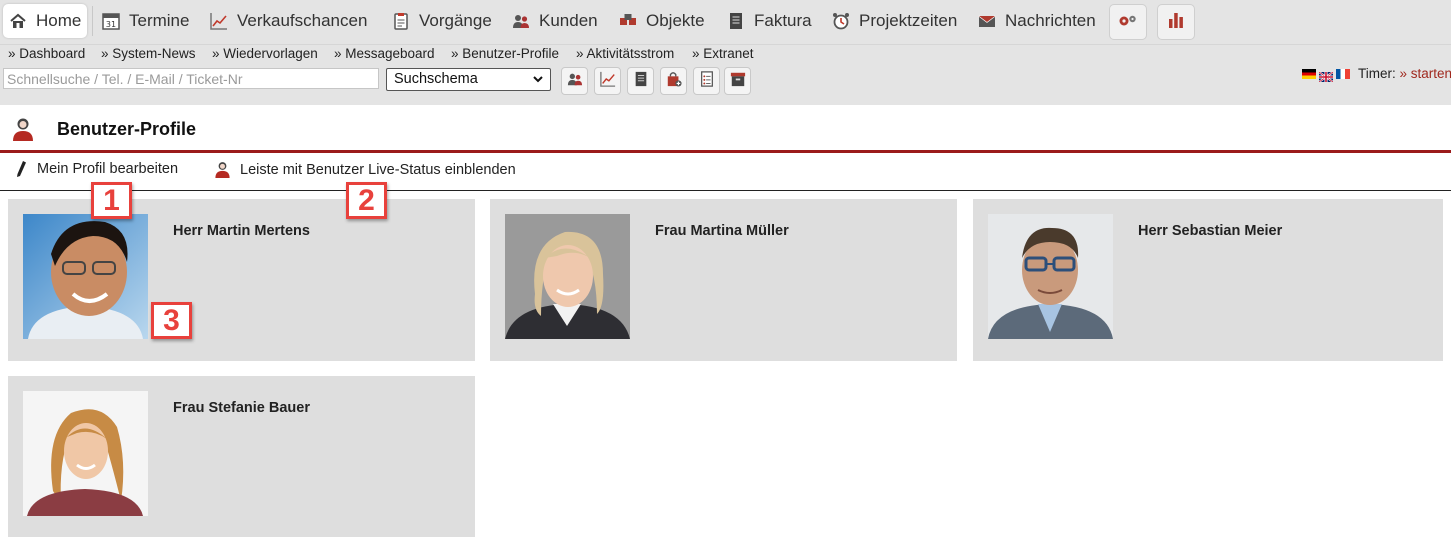 The height and width of the screenshot is (558, 1451). What do you see at coordinates (1050, 20) in the screenshot?
I see `nav-nachrichten-label: Nachrichten` at bounding box center [1050, 20].